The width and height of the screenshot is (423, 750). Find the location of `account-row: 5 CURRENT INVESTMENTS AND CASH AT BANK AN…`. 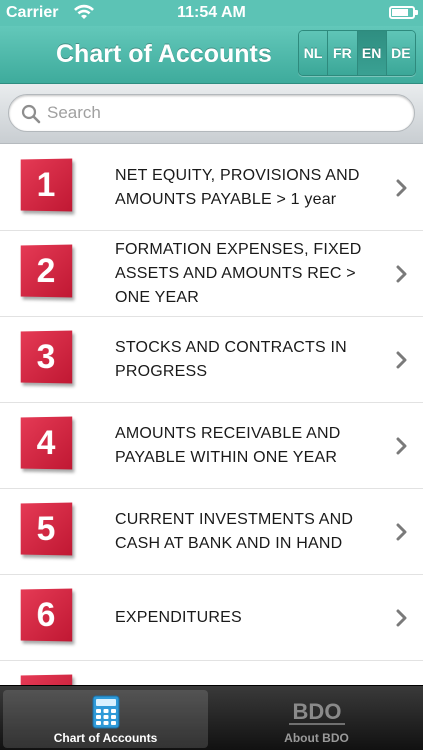

account-row: 5 CURRENT INVESTMENTS AND CASH AT BANK AN… is located at coordinates (211, 532).